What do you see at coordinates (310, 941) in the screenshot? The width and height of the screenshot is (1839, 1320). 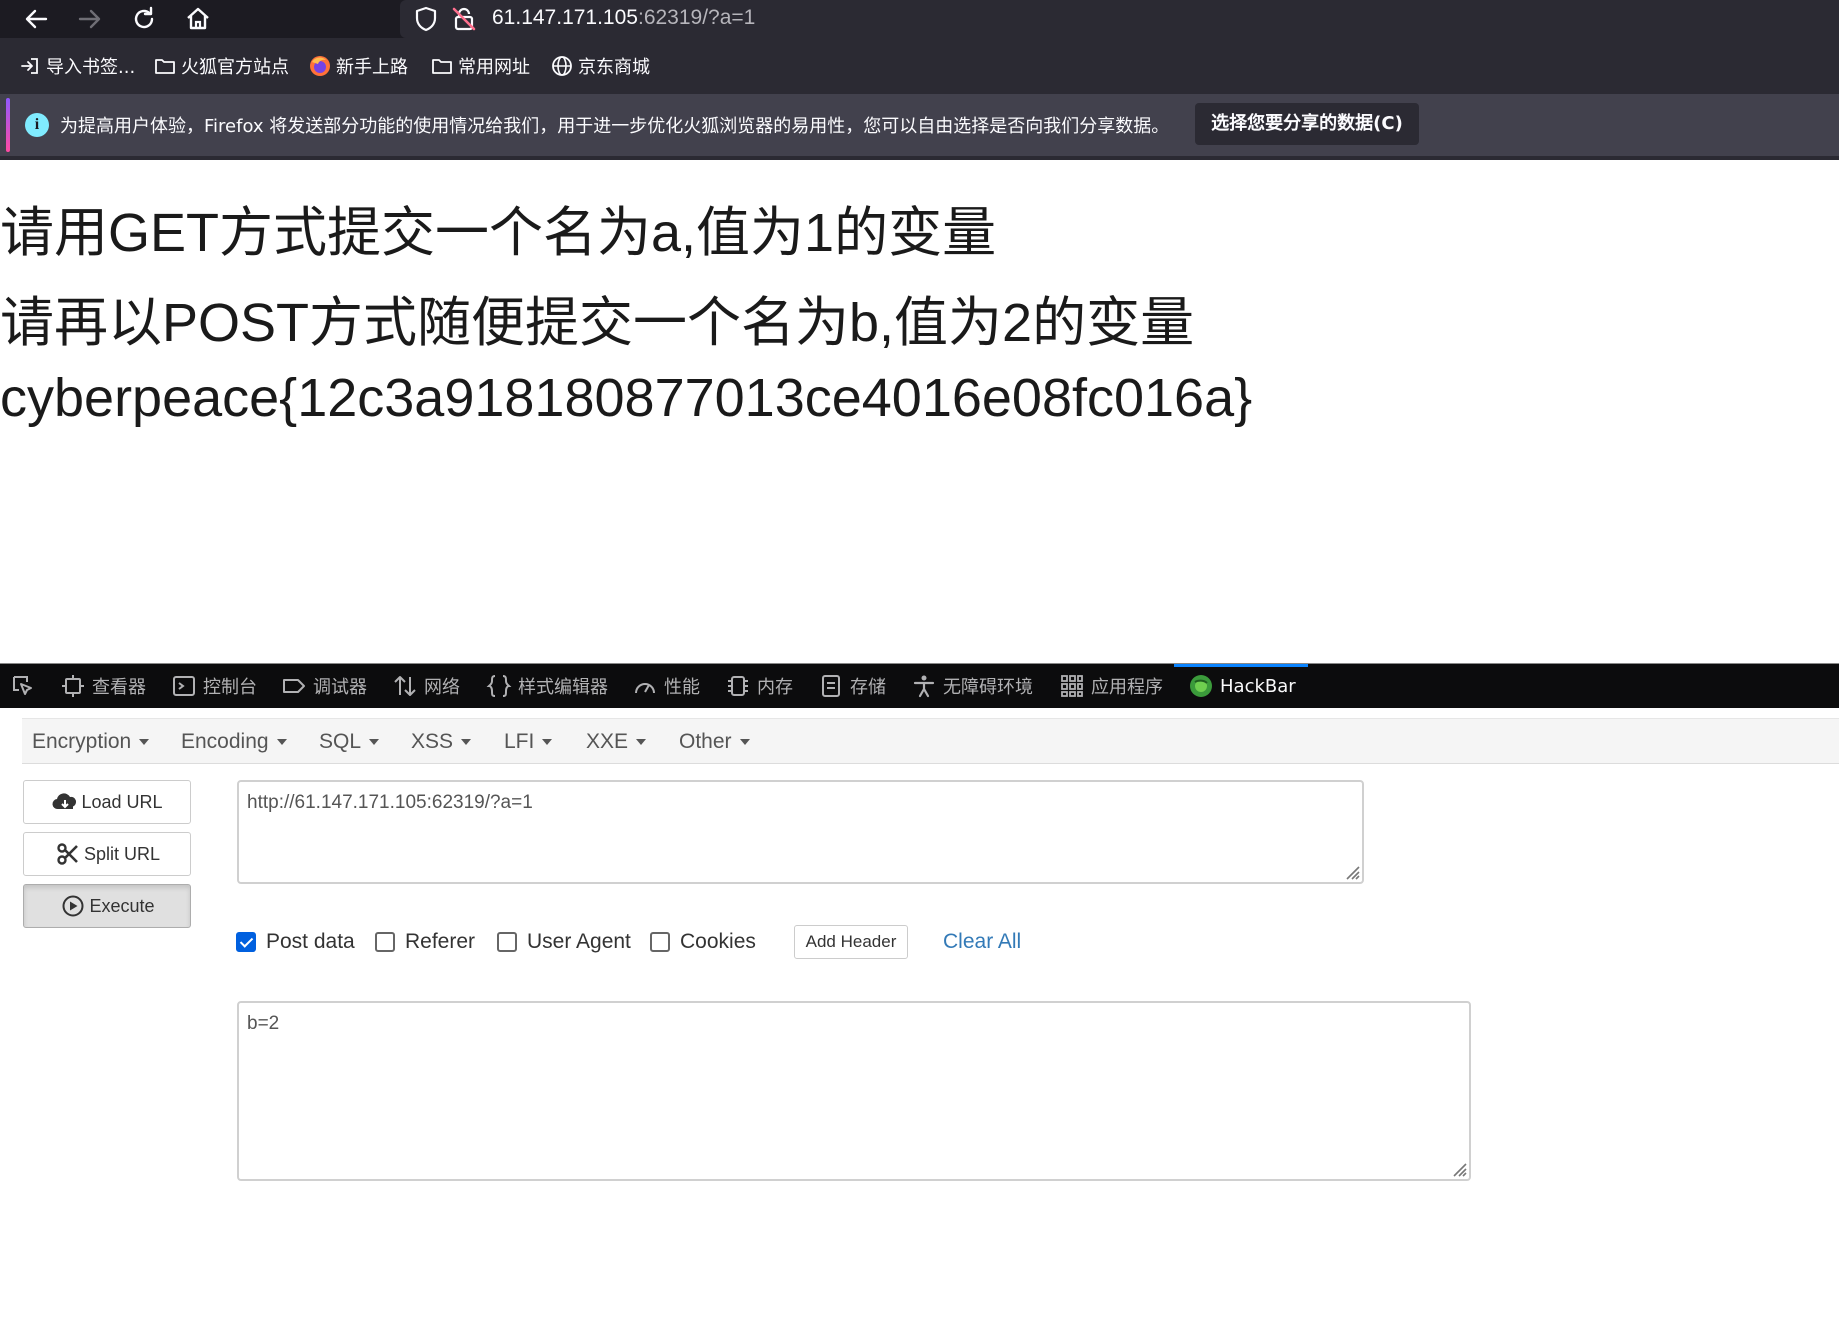 I see `checkbox-label: Post data` at bounding box center [310, 941].